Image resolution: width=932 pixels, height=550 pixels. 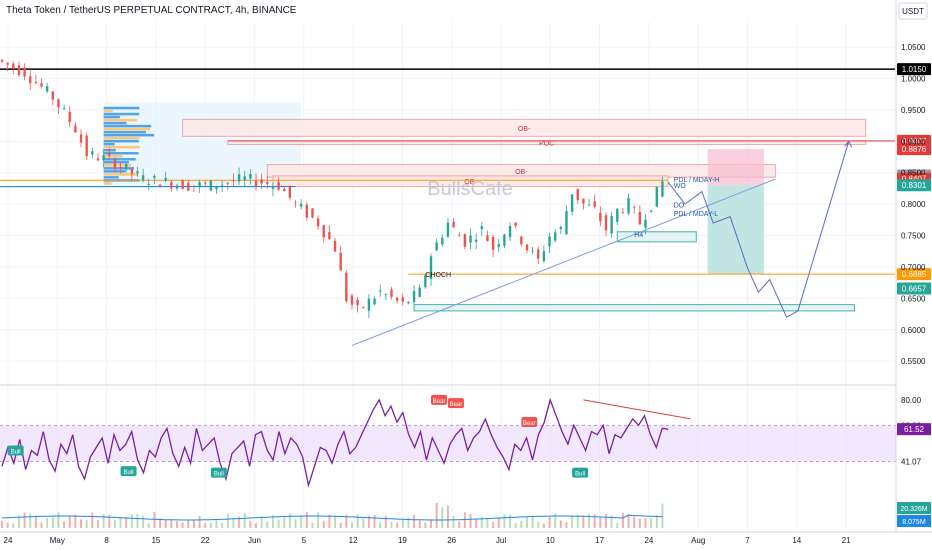 I want to click on time-tick-label: 17, so click(x=599, y=540).